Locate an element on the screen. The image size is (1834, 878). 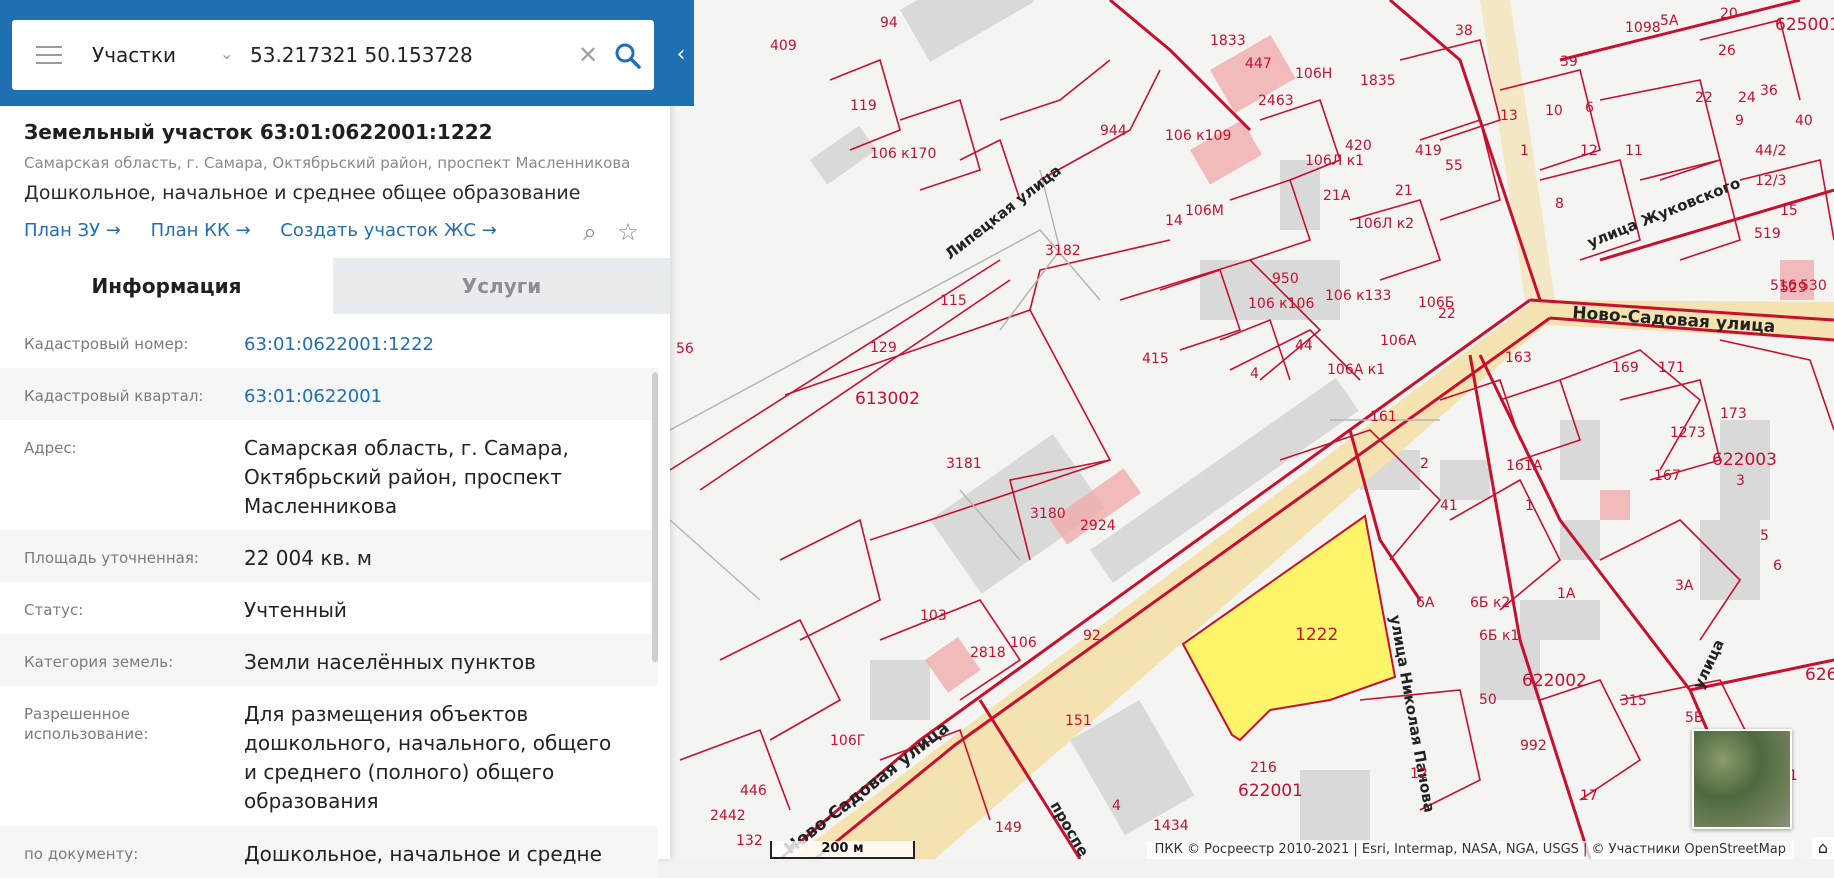
cadastral-number-link: 63:01:0622001:1222 is located at coordinates (444, 344).